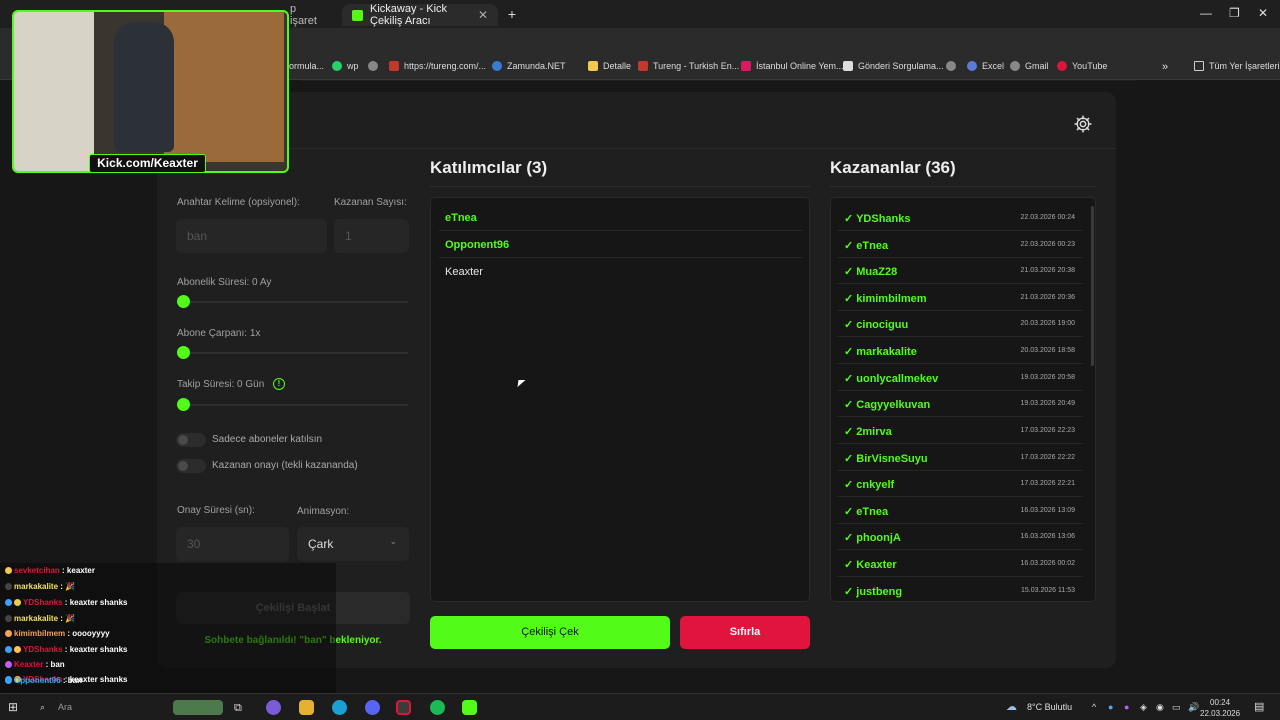 The image size is (1280, 720). Describe the element at coordinates (183, 352) in the screenshot. I see `sub-multiplier-slider` at that location.